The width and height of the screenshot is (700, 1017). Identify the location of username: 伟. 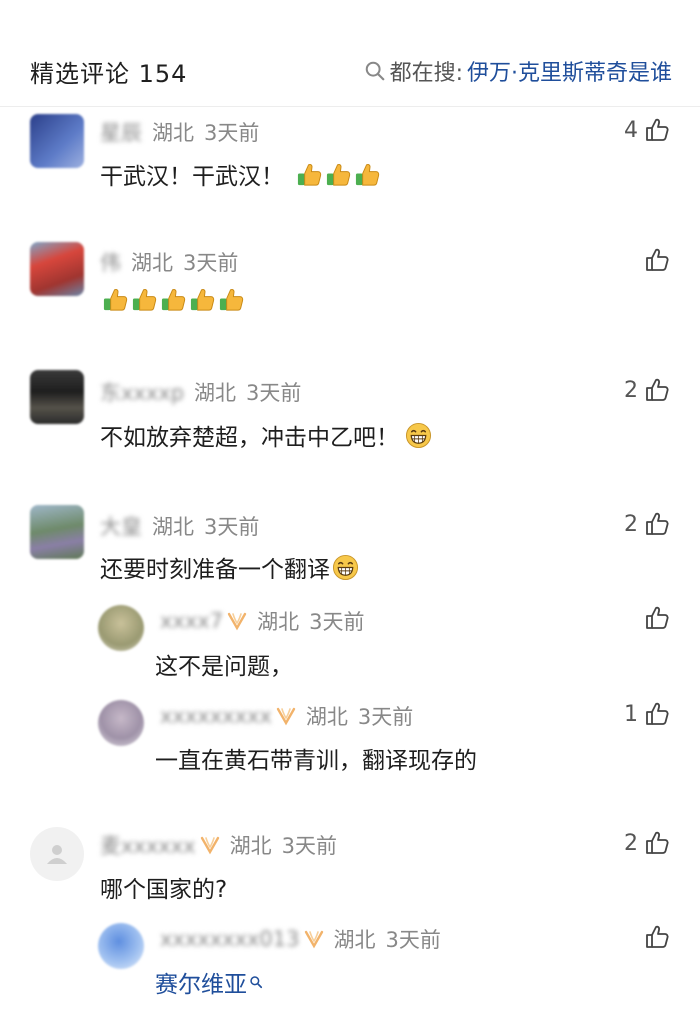
(110, 262).